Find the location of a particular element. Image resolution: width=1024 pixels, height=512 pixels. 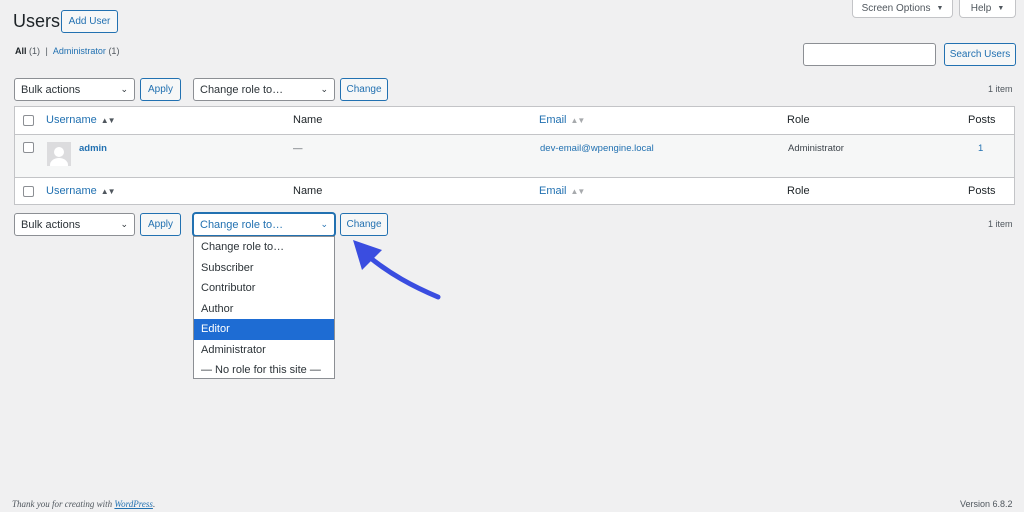

bulk-actions-select-bottom: Bulk actions ⌄ is located at coordinates (74, 224).